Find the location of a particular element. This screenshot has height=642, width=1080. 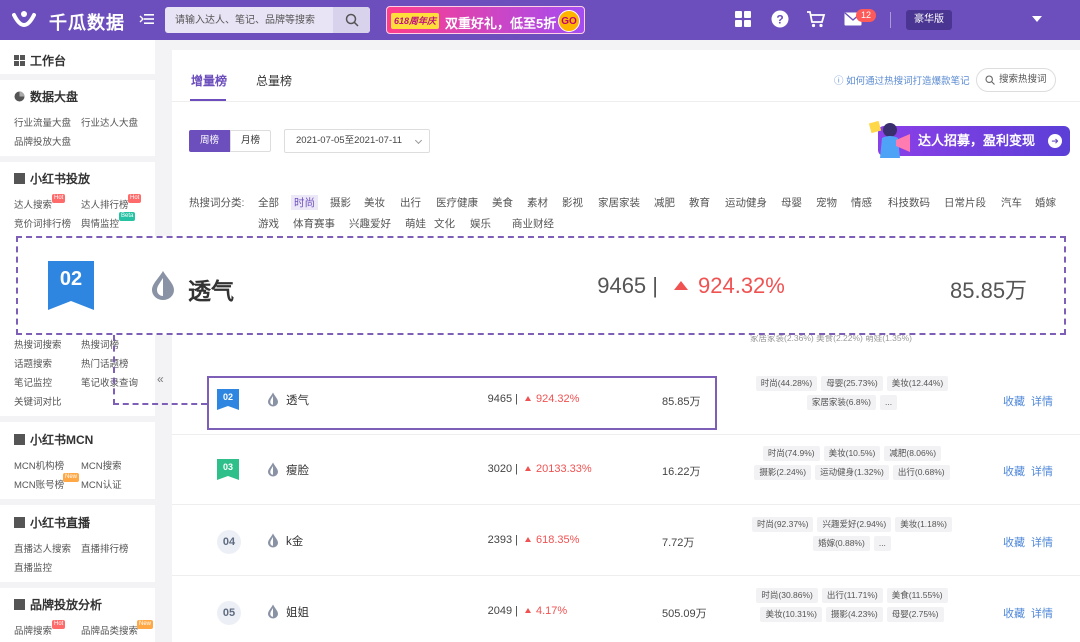

sidebar-item-bidword-rank: 竞价词排行榜 is located at coordinates (42, 223).